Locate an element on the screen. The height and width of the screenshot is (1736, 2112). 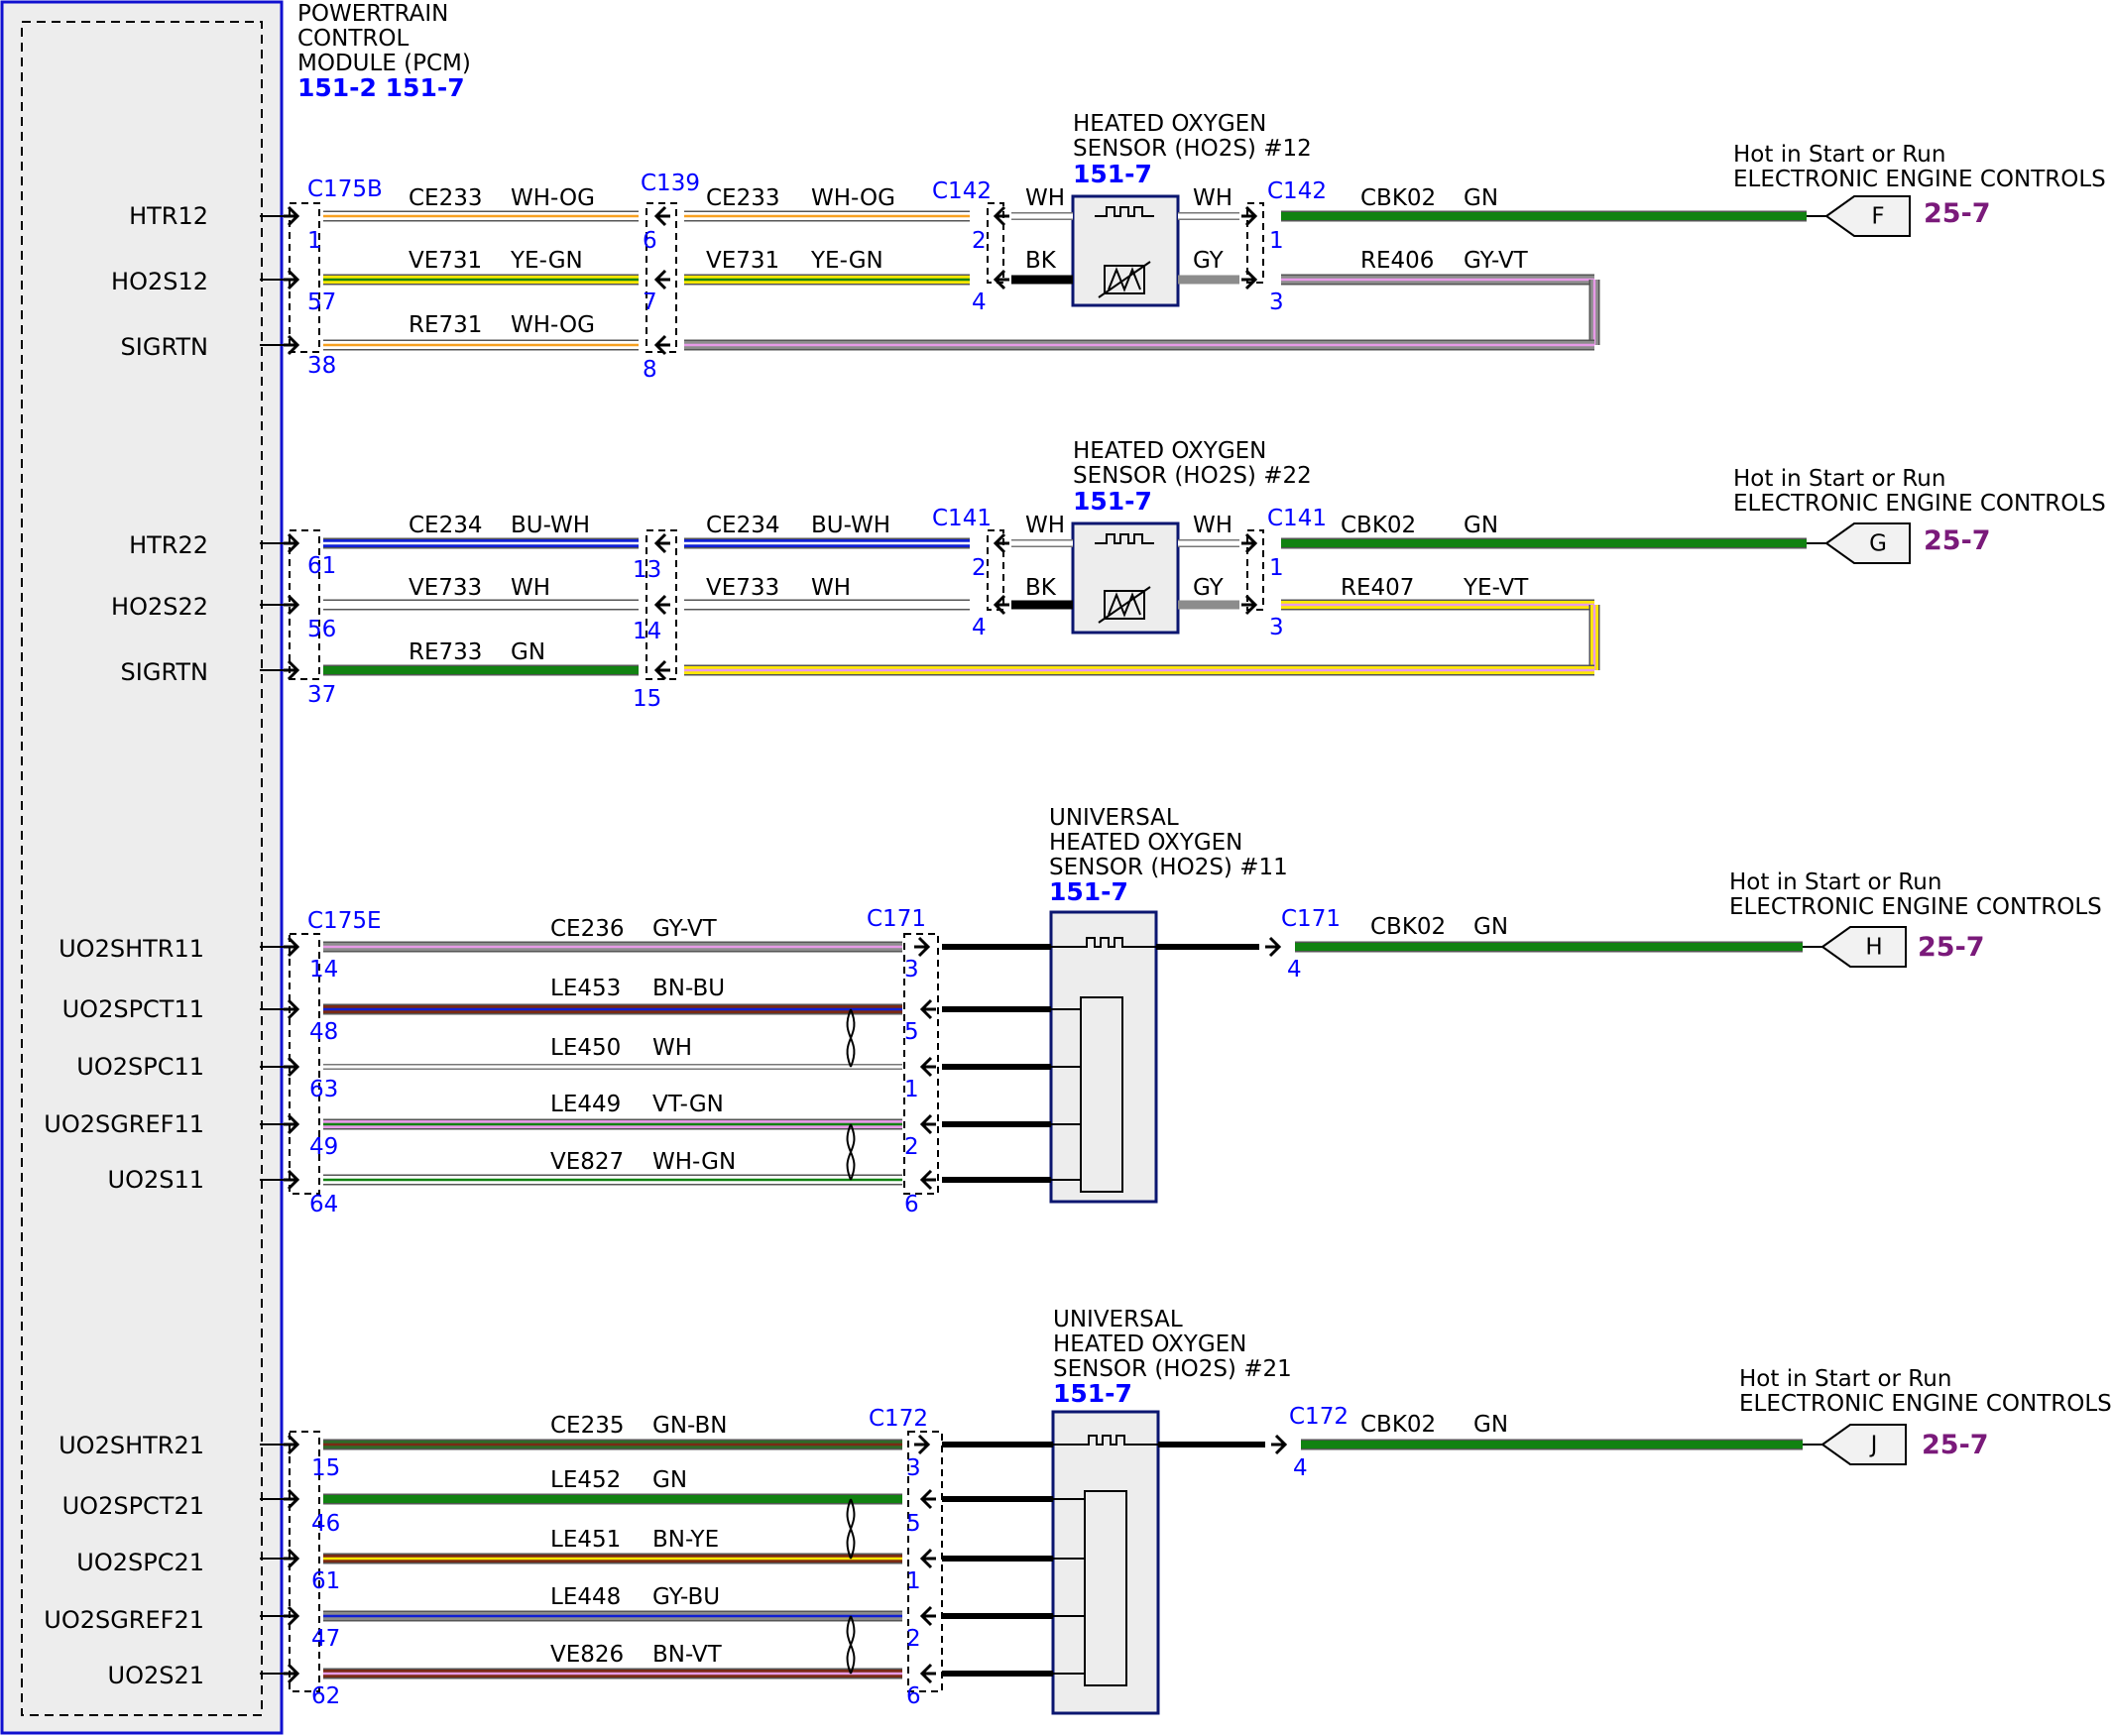
color-wh-og-a: WH-OG is located at coordinates (553, 198).